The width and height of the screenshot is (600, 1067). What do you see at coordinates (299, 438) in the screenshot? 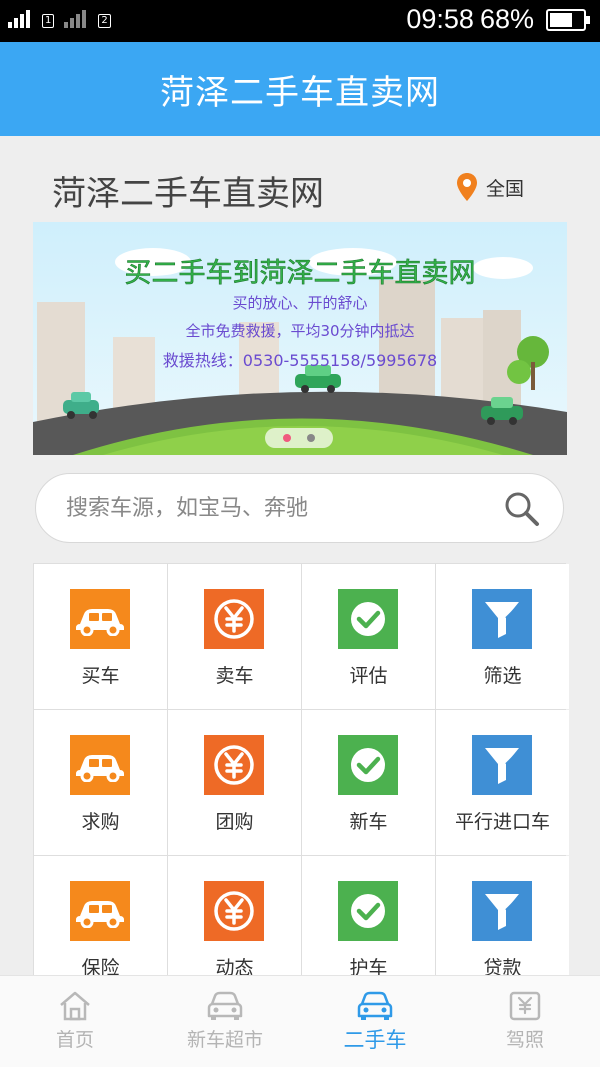
I see `banner-pagination` at bounding box center [299, 438].